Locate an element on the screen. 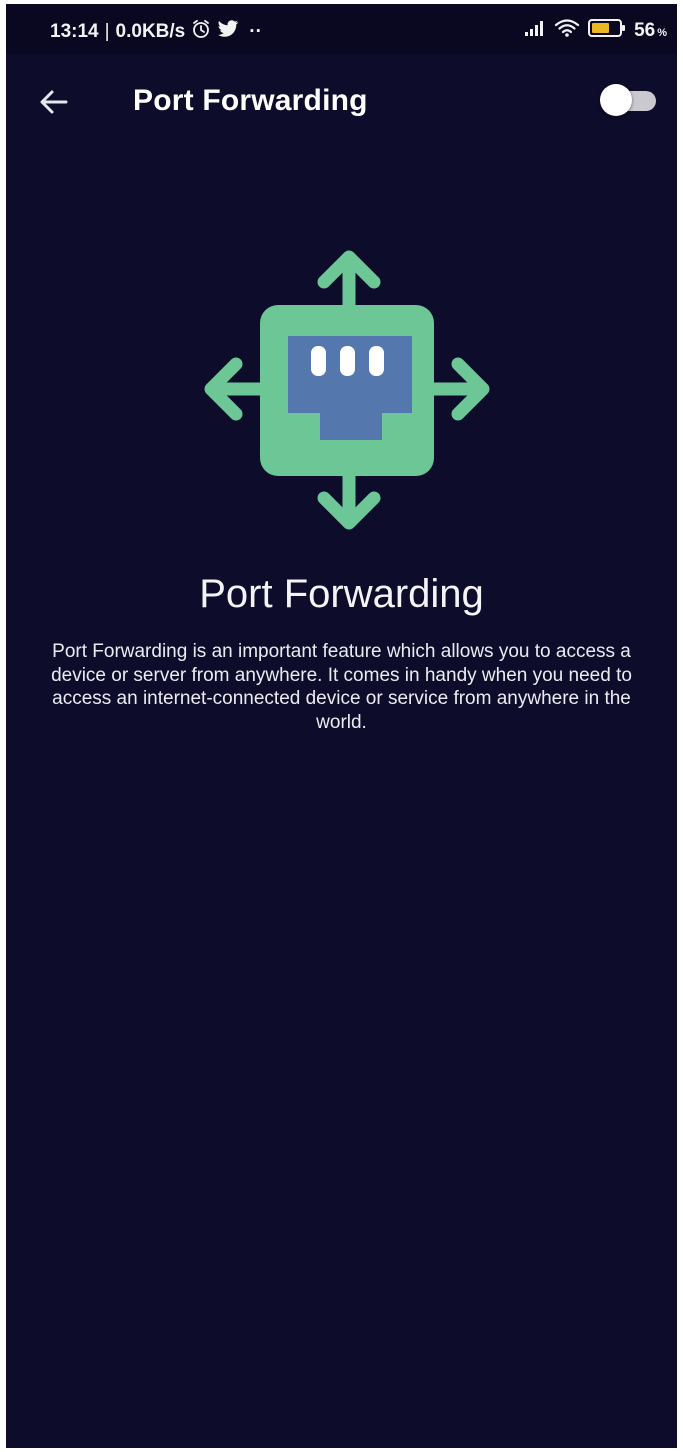 This screenshot has height=1452, width=683. ethernet-port-arrows-icon is located at coordinates (347, 390).